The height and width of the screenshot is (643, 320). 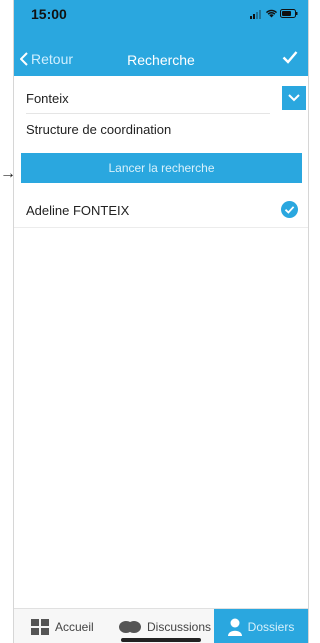 What do you see at coordinates (130, 626) in the screenshot?
I see `chat-bubbles-icon` at bounding box center [130, 626].